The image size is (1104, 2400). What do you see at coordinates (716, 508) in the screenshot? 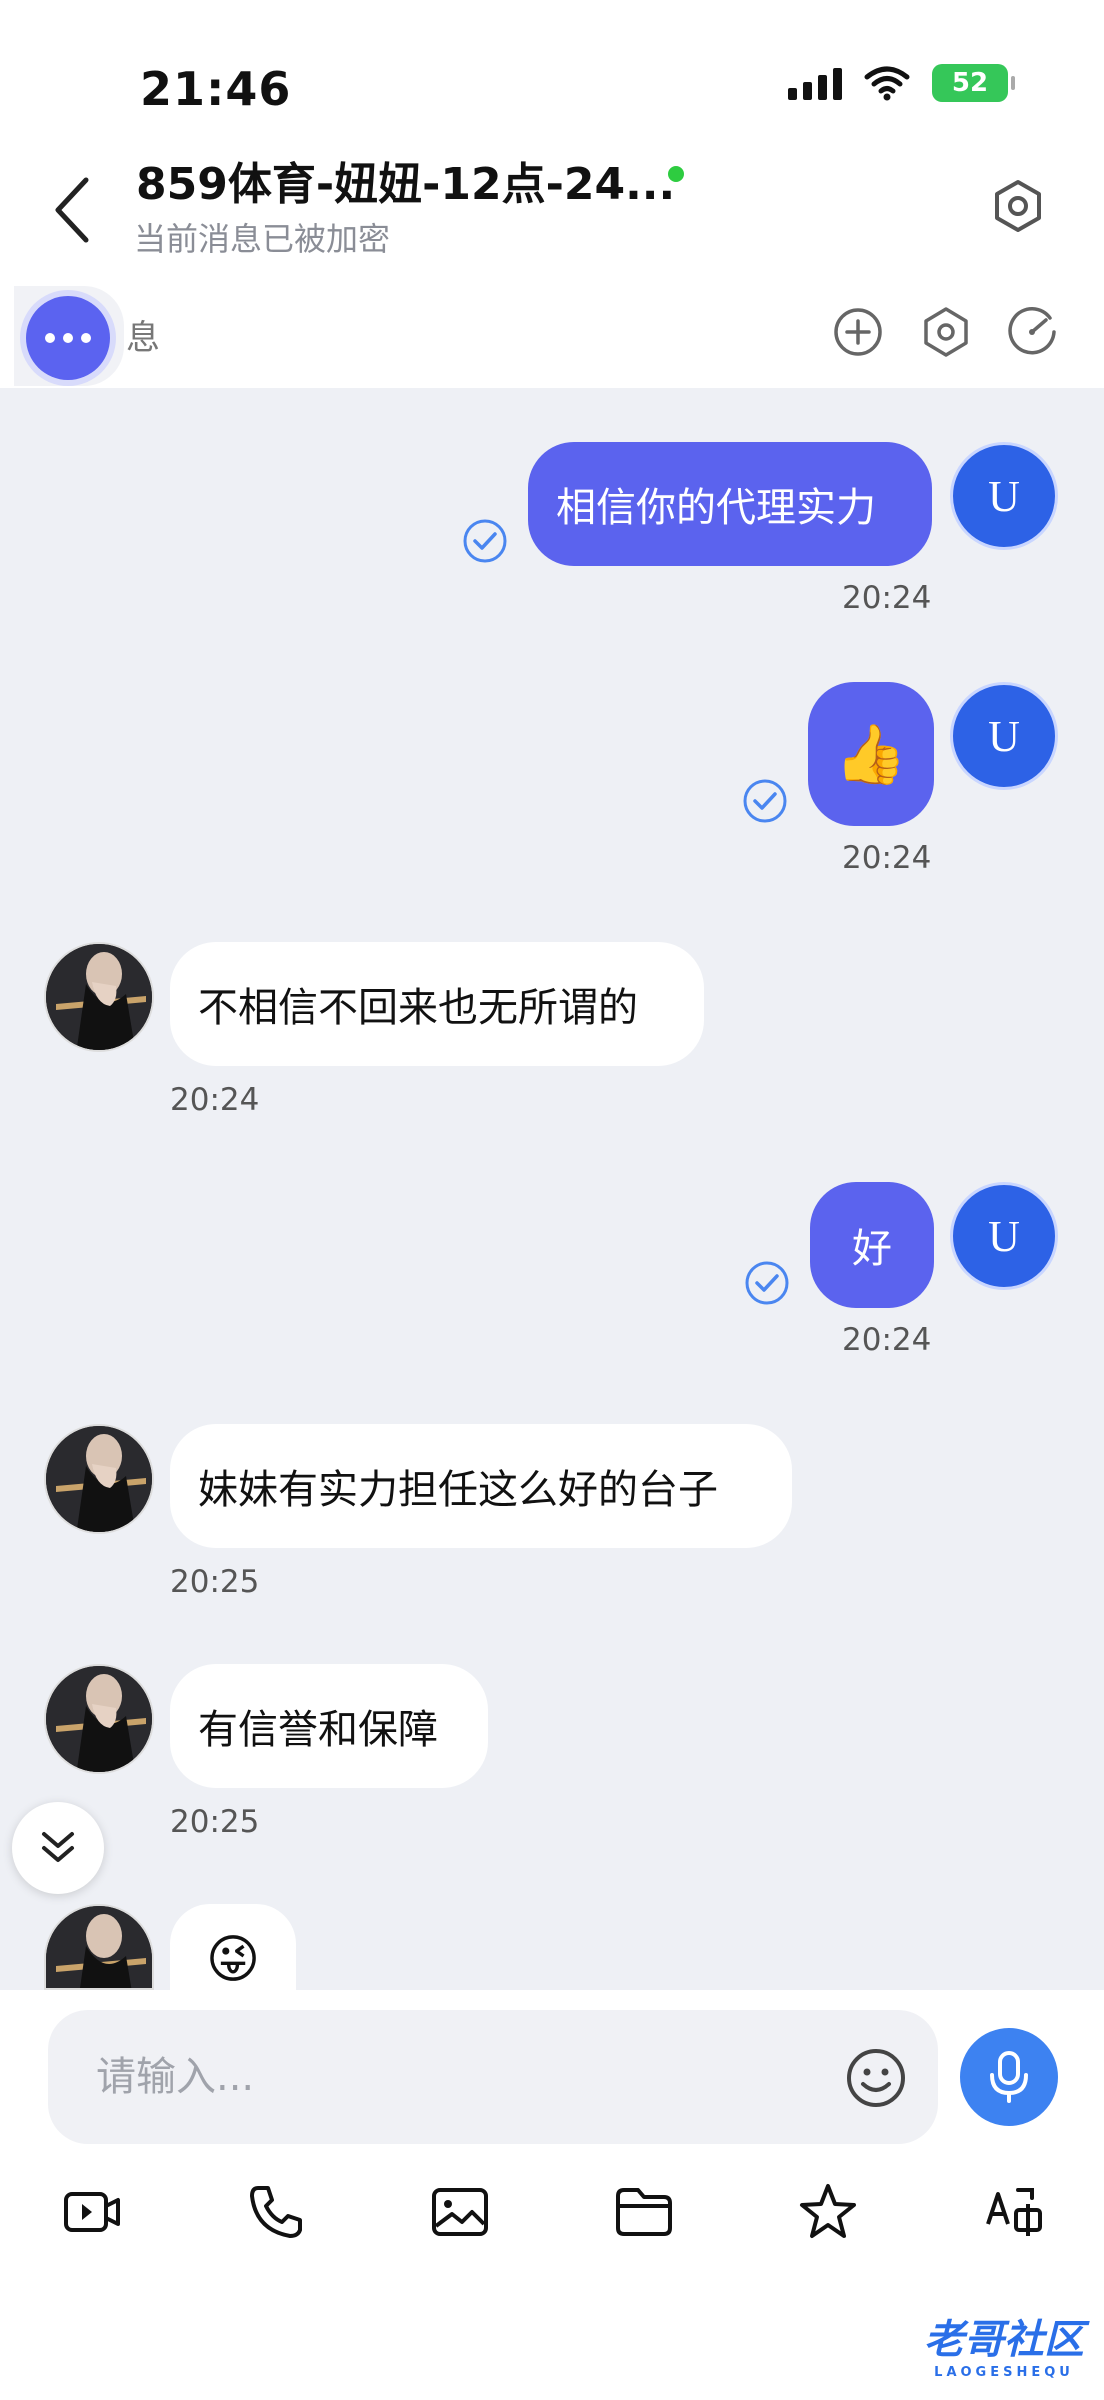
I see `message-text: 相信你的代理实力` at bounding box center [716, 508].